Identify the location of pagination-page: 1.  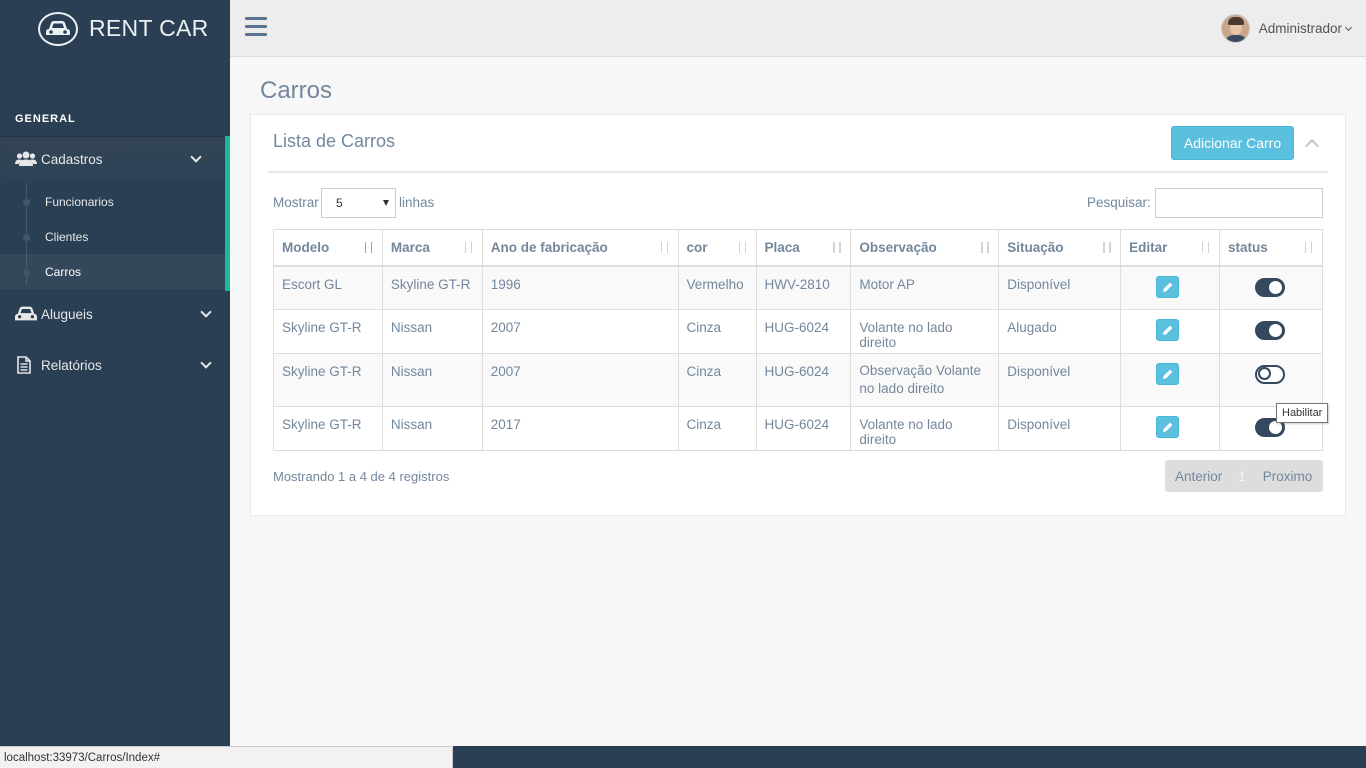
(1242, 476).